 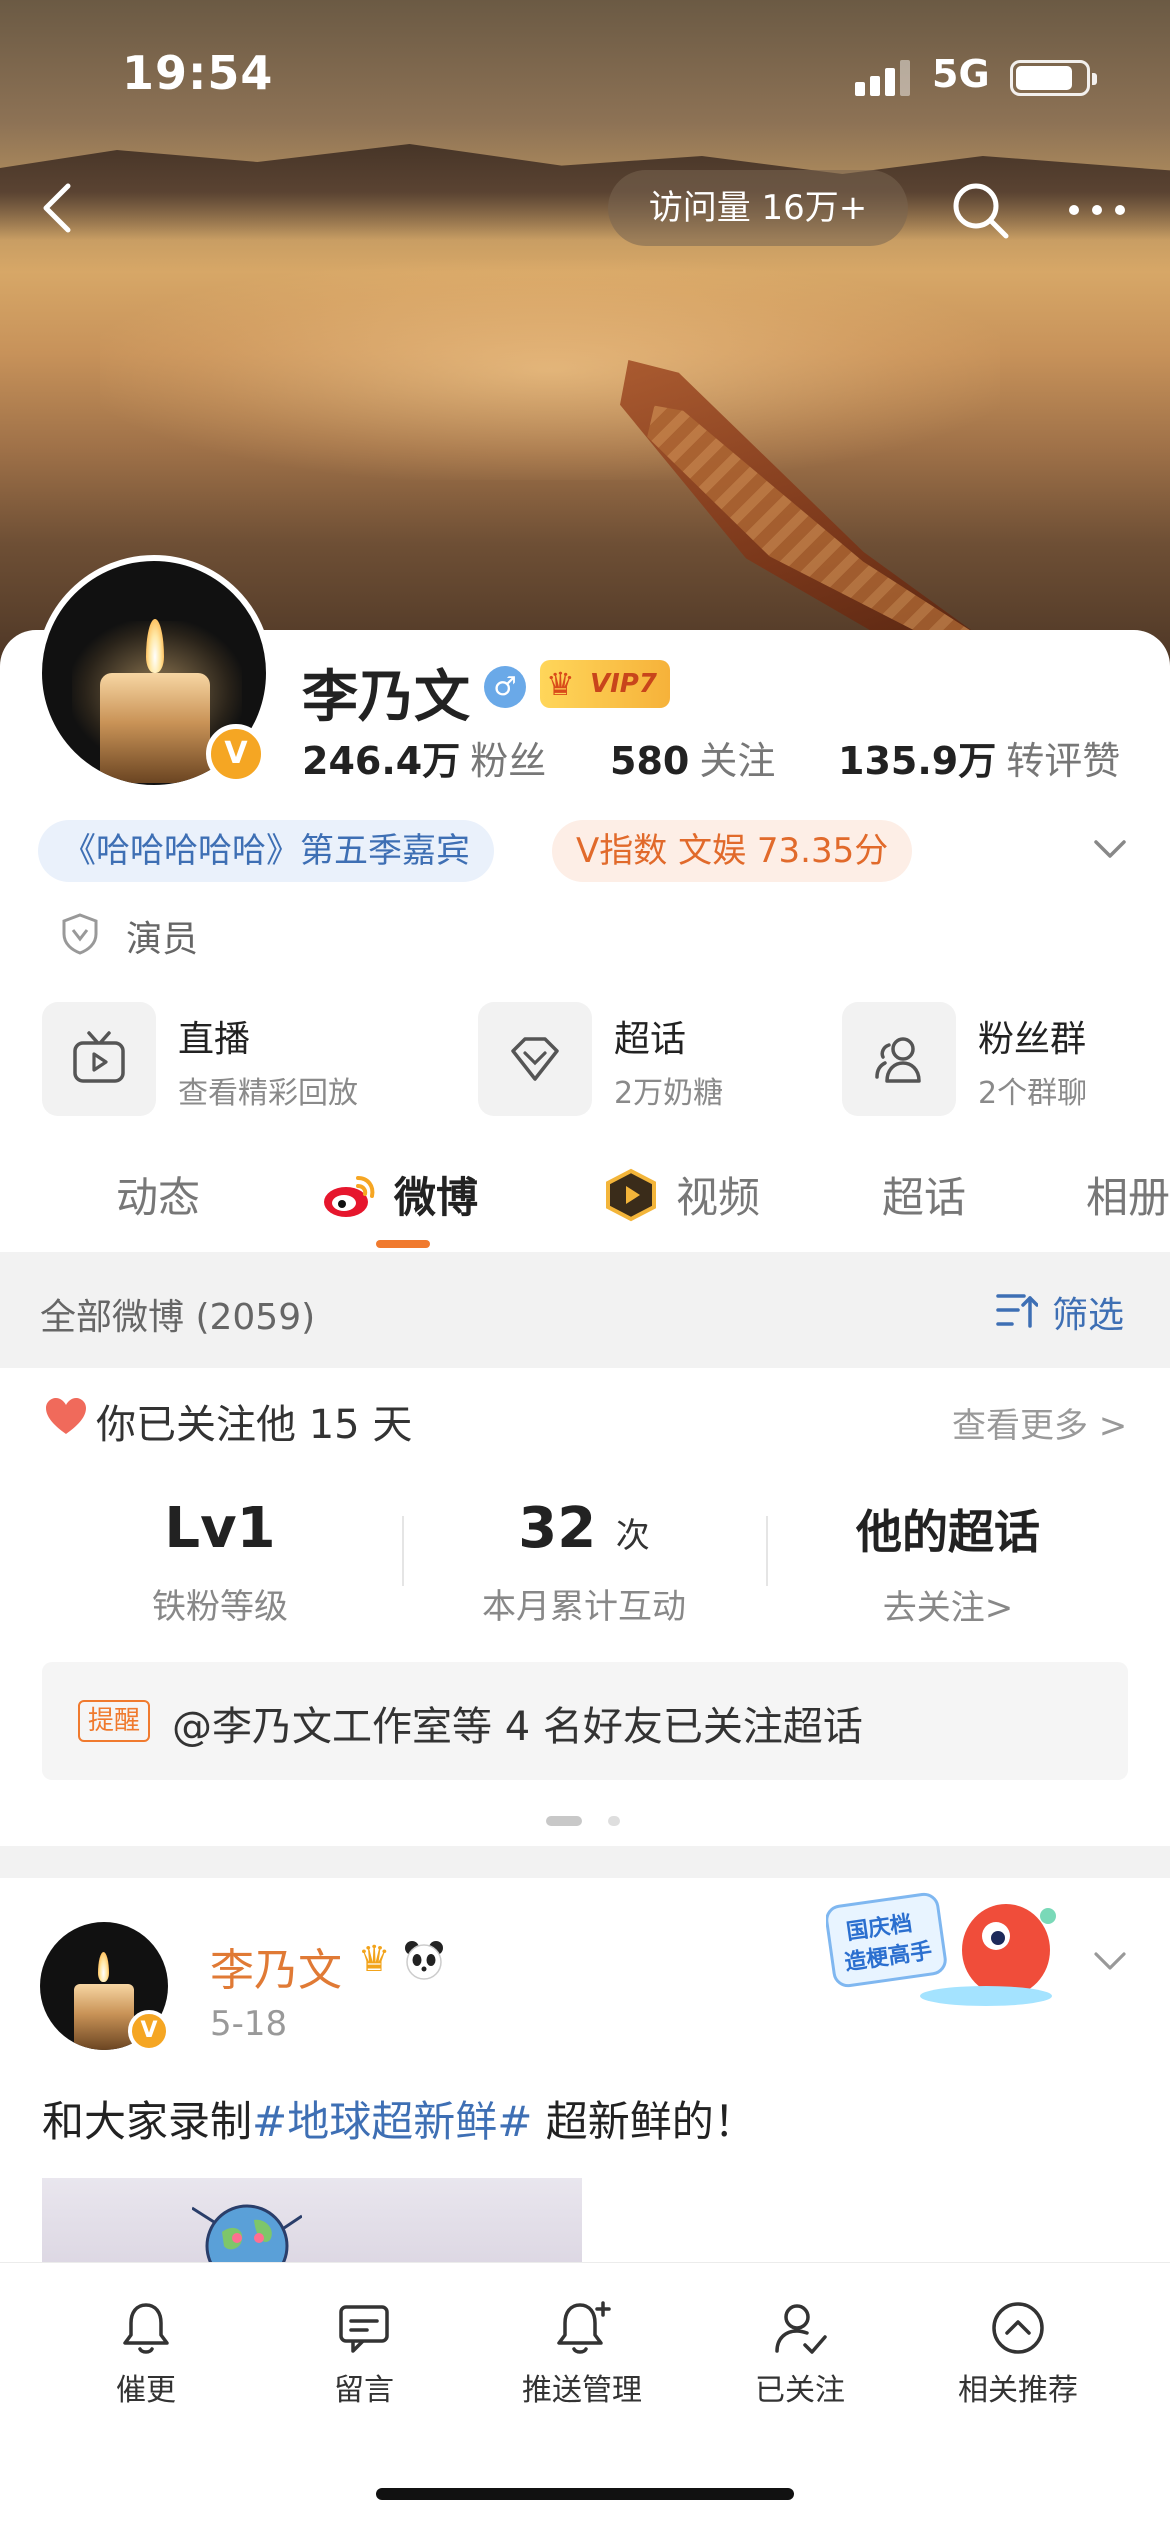 I want to click on weibo-count: 全部微博 (2059), so click(x=178, y=1317).